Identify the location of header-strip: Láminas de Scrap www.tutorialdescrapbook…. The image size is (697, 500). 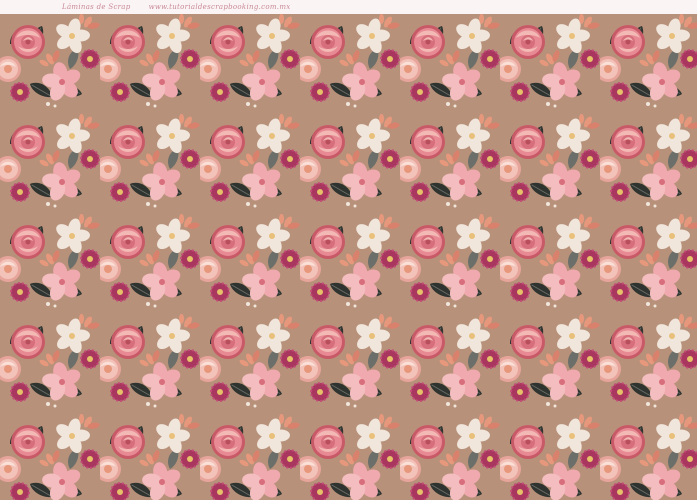
(348, 7).